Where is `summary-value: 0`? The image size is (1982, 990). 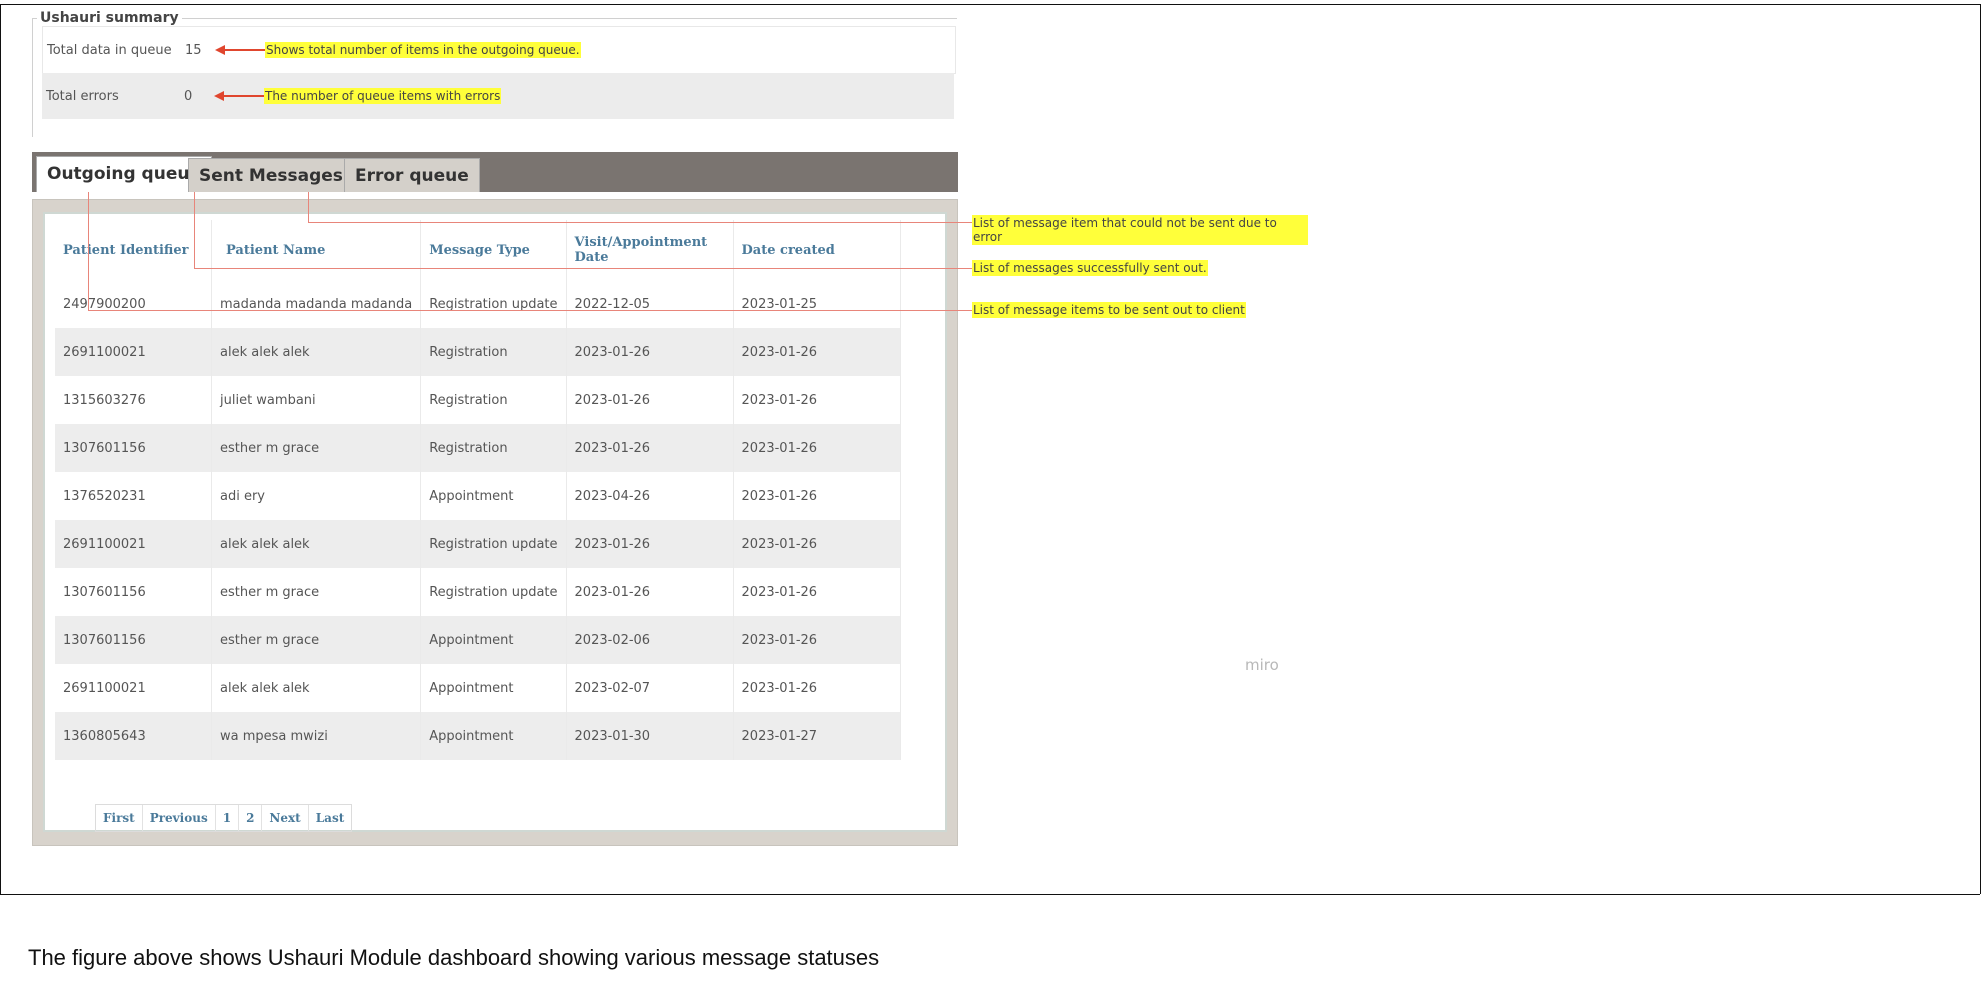 summary-value: 0 is located at coordinates (188, 96).